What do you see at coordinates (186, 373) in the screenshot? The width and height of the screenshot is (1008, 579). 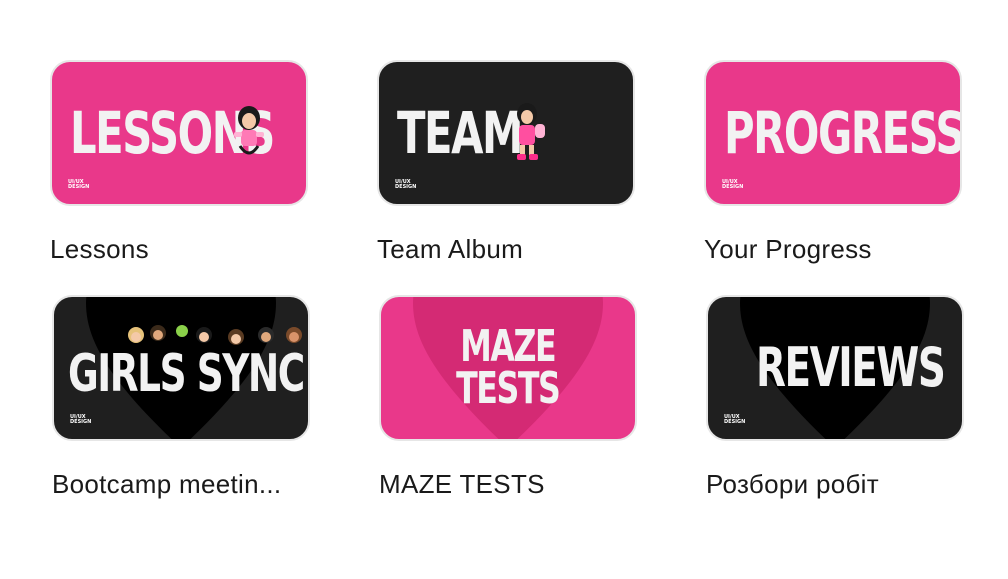 I see `thumbnail-title: GIRLS SYNC` at bounding box center [186, 373].